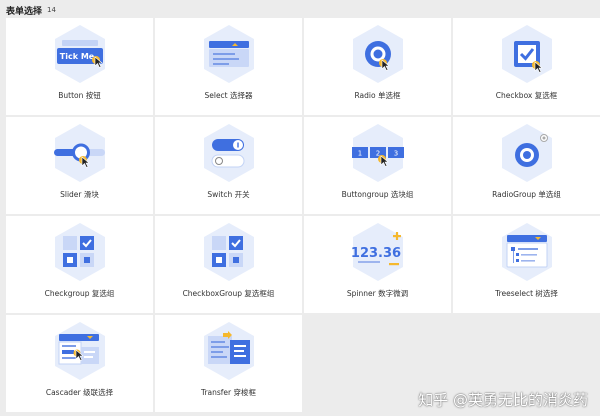 This screenshot has width=600, height=416. Describe the element at coordinates (377, 194) in the screenshot. I see `card-label: Buttongroup 选块组` at that location.